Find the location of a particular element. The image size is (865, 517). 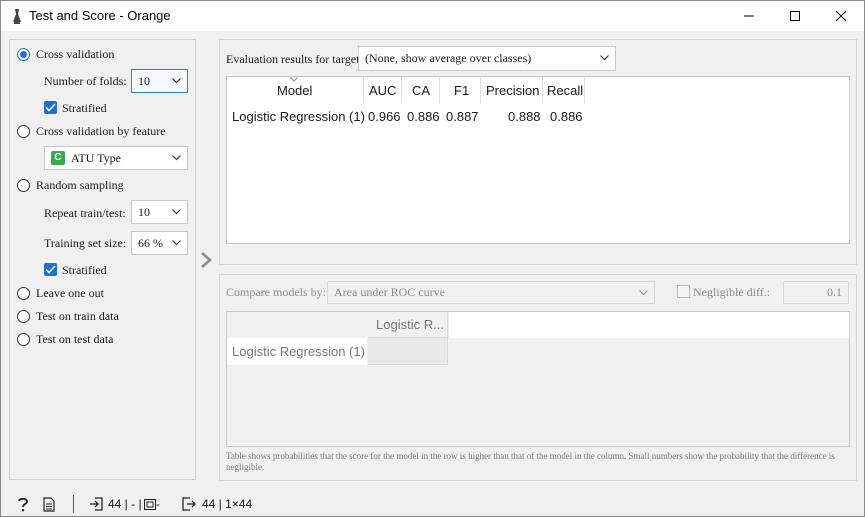

negligible-input: 0.1 is located at coordinates (816, 292).